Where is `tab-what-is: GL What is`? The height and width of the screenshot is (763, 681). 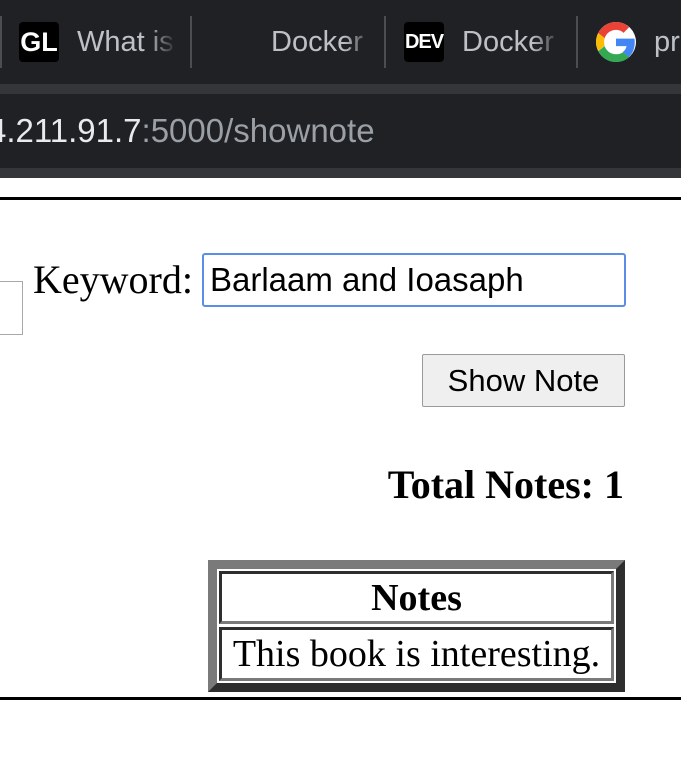
tab-what-is: GL What is is located at coordinates (103, 42).